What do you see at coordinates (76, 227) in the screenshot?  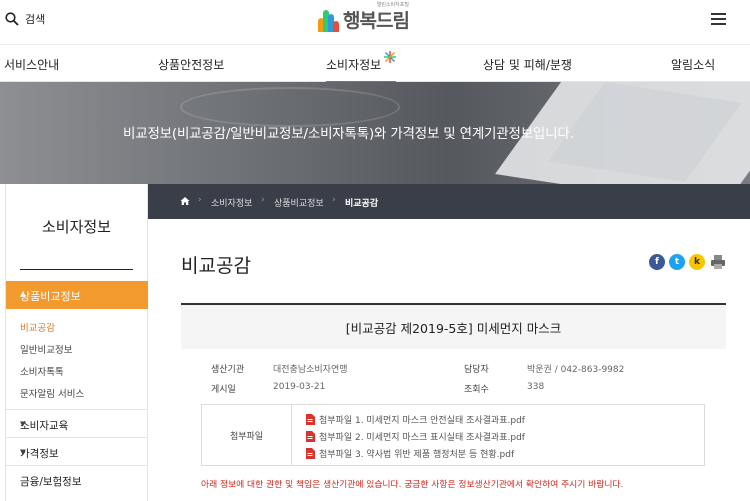 I see `sidebar-title: 소비자정보` at bounding box center [76, 227].